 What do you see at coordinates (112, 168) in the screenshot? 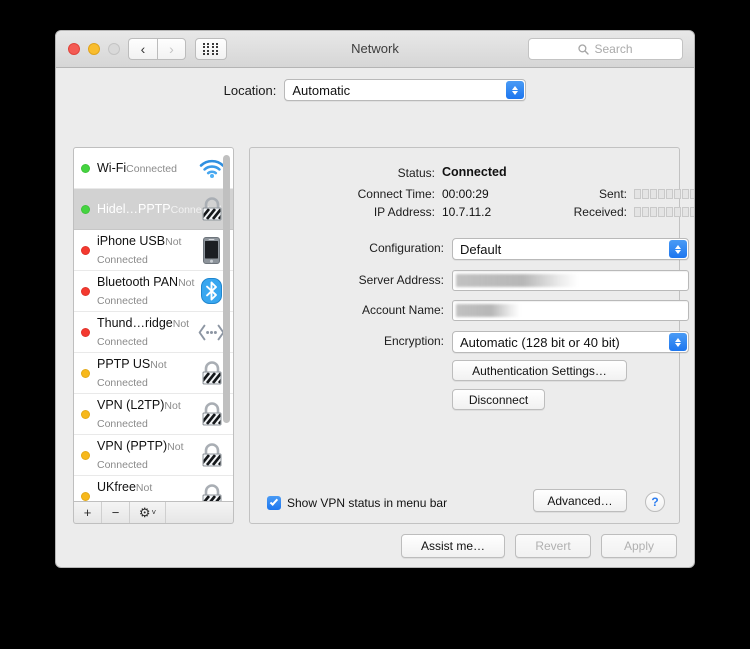
I see `service-name: Wi-Fi` at bounding box center [112, 168].